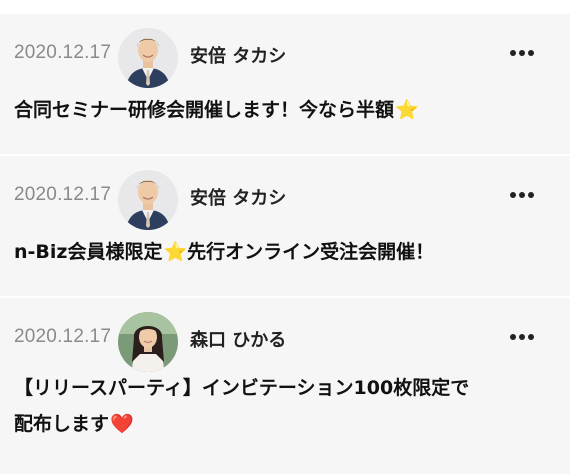 The width and height of the screenshot is (570, 474). Describe the element at coordinates (279, 424) in the screenshot. I see `post-text-line: 配布します❤️` at that location.